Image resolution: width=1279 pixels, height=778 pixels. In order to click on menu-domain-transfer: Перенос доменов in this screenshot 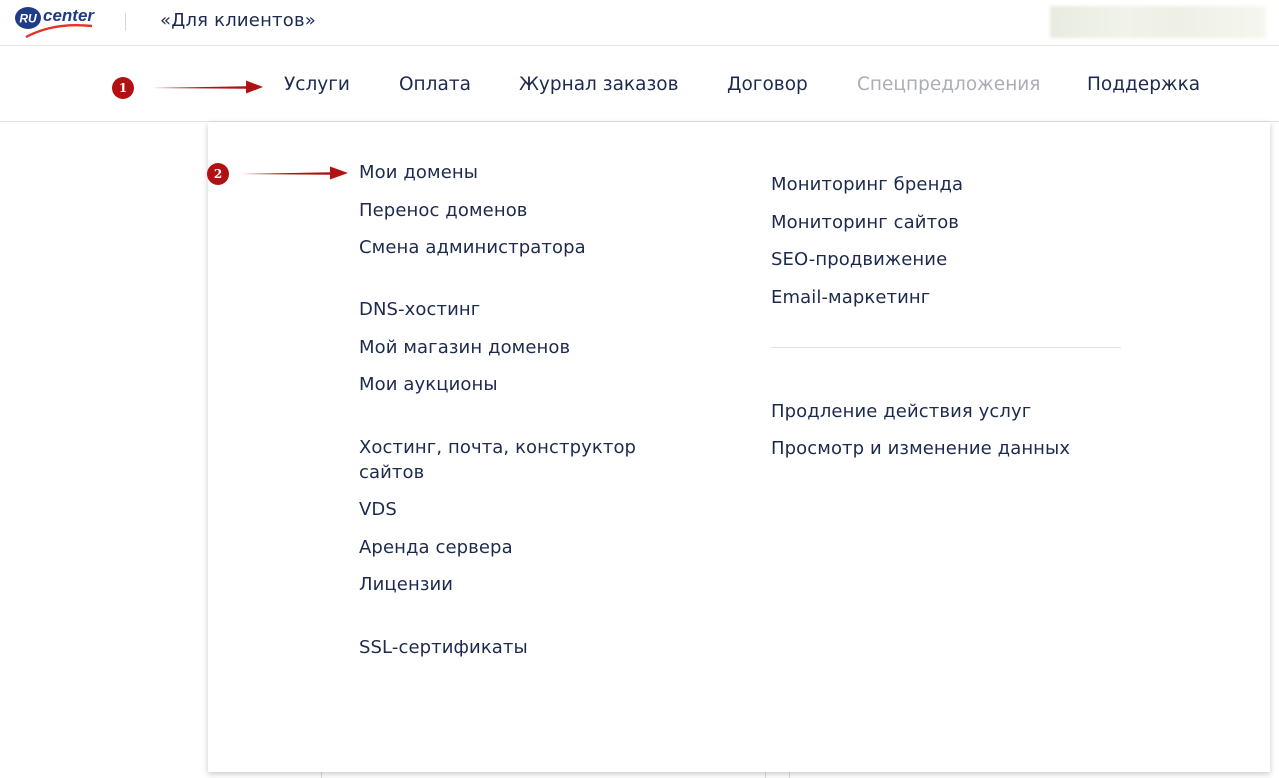, I will do `click(443, 210)`.